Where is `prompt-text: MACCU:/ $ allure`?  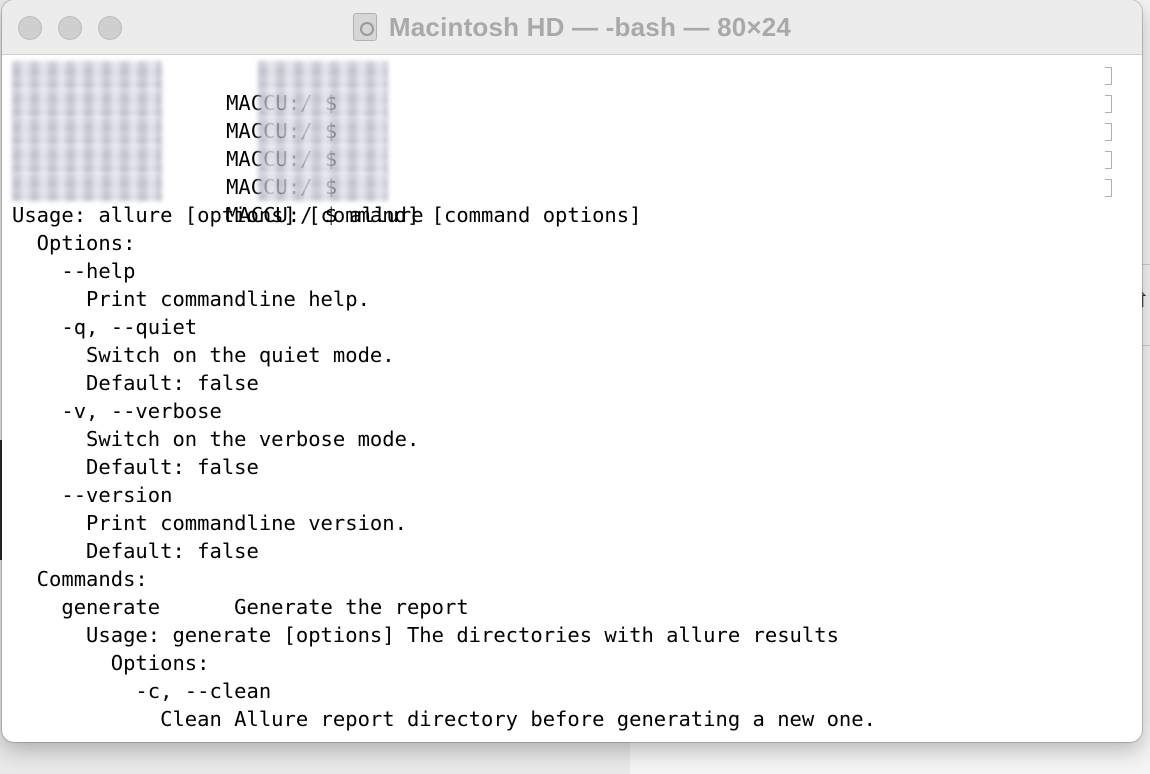
prompt-text: MACCU:/ $ allure is located at coordinates (325, 215).